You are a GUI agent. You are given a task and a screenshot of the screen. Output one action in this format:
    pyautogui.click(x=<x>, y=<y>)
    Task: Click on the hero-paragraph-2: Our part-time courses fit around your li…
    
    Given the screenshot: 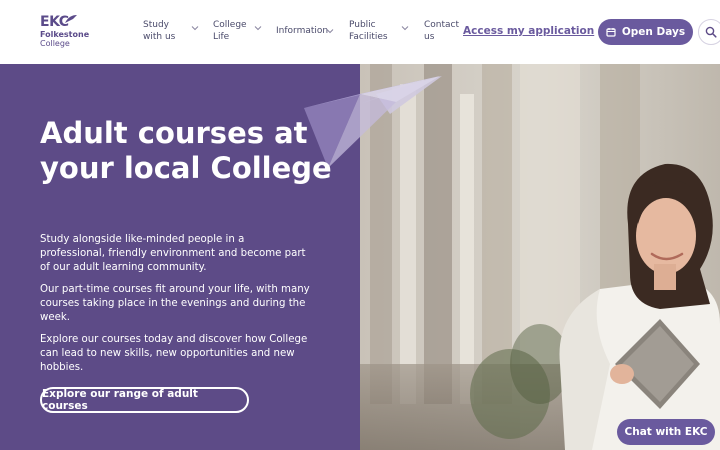 What is the action you would take?
    pyautogui.click(x=175, y=303)
    